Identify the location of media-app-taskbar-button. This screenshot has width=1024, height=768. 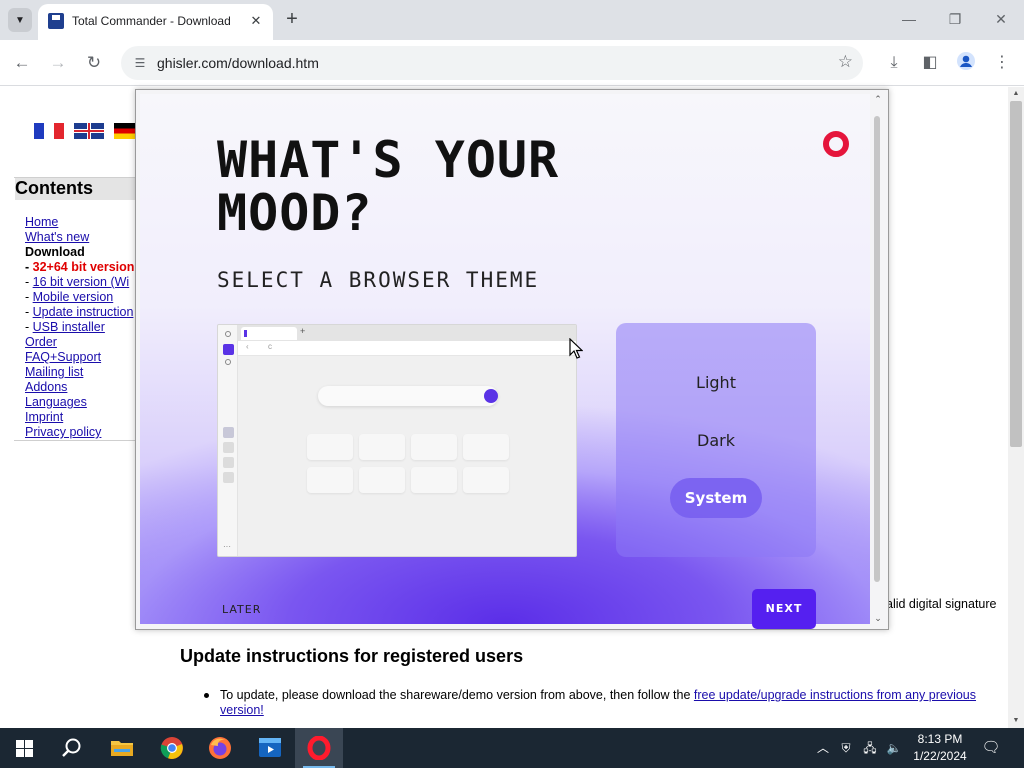
(270, 748).